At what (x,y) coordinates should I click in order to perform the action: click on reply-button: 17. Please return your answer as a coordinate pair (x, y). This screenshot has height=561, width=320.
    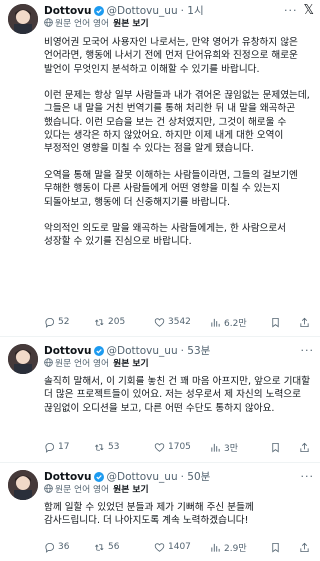
    Looking at the image, I should click on (56, 447).